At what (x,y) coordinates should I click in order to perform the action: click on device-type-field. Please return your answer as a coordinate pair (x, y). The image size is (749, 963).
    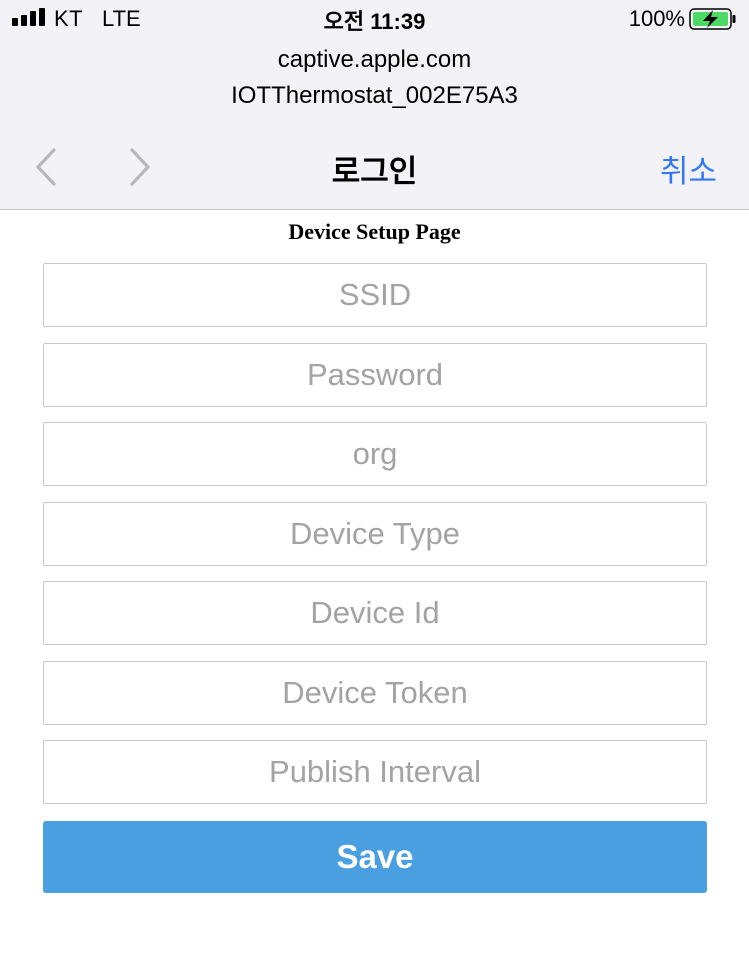
    Looking at the image, I should click on (375, 534).